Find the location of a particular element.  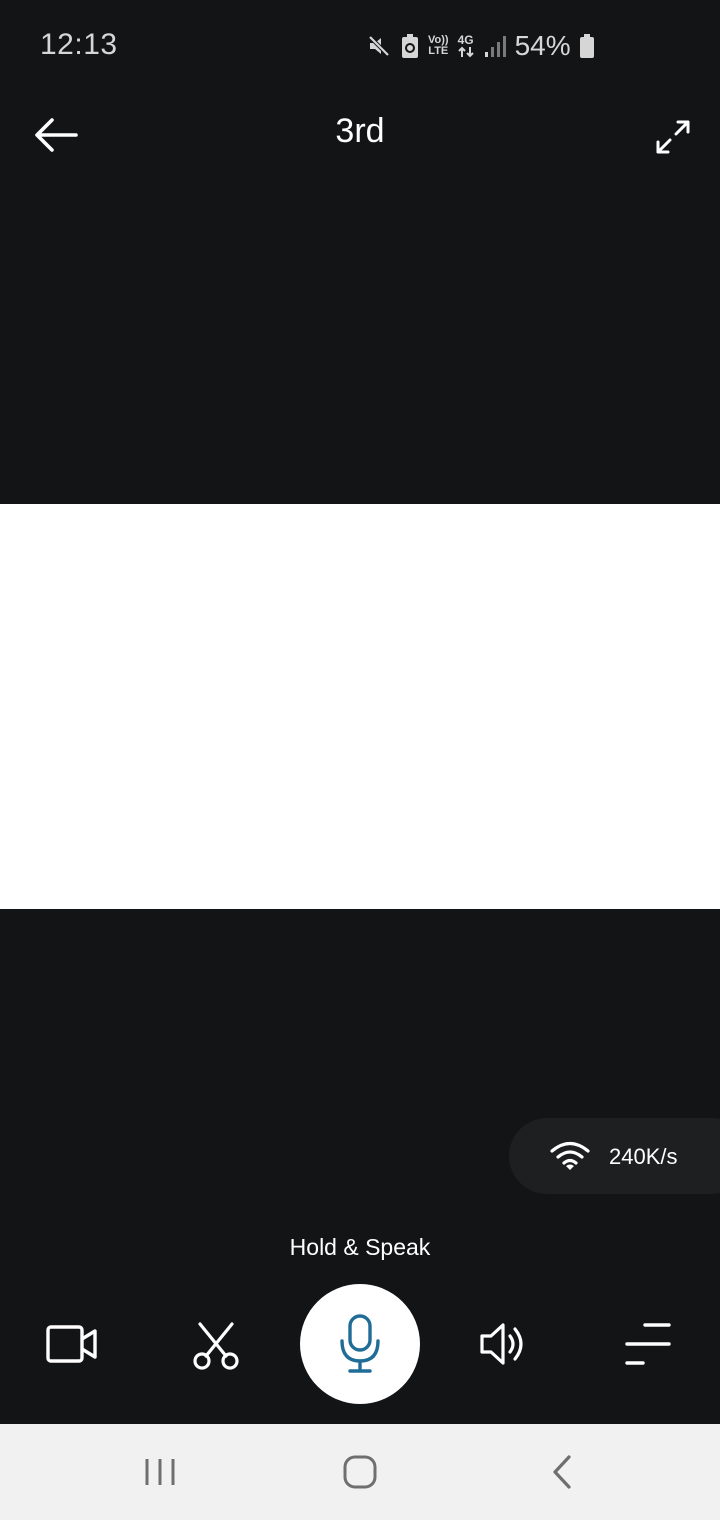

control-bar is located at coordinates (360, 1344).